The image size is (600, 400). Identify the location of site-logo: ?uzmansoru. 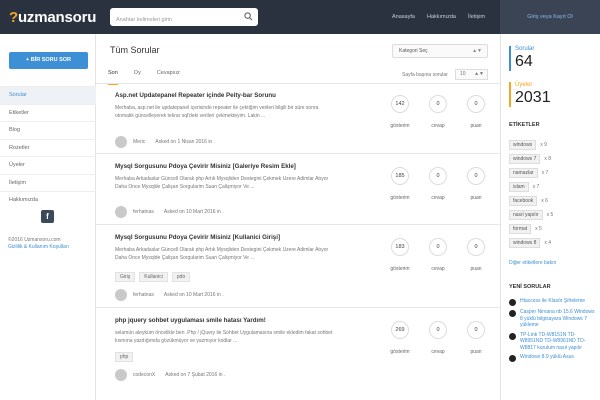
(52, 17).